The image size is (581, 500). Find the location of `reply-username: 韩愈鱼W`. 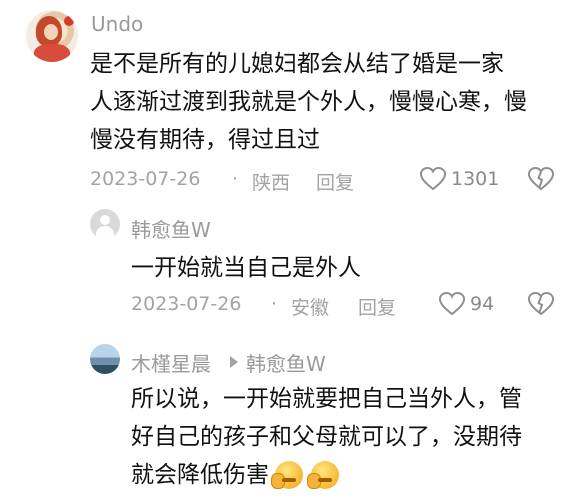

reply-username: 韩愈鱼W is located at coordinates (171, 228).